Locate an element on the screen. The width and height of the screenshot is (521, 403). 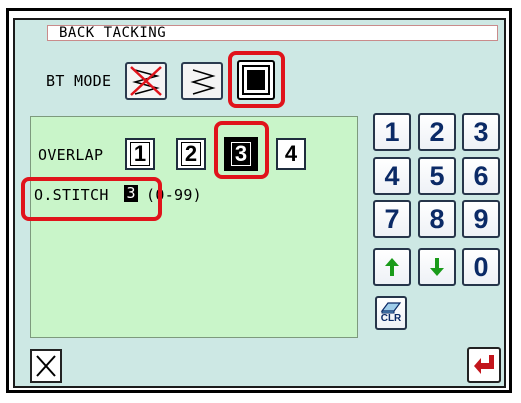
overlap-option-1-label: 1 is located at coordinates (140, 153).